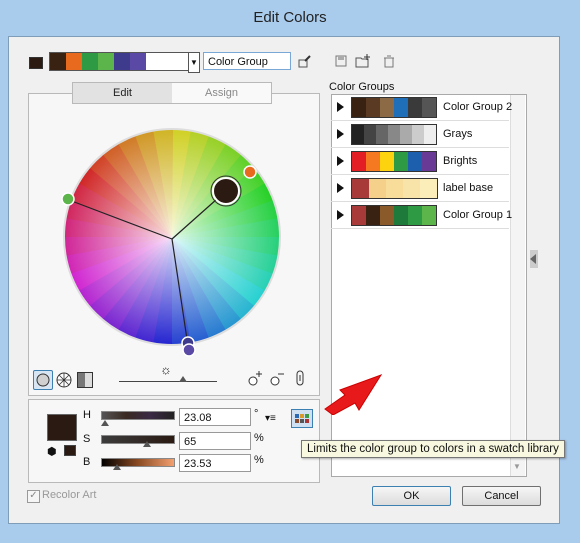 This screenshot has height=543, width=580. Describe the element at coordinates (87, 415) in the screenshot. I see `hue-label: H` at that location.